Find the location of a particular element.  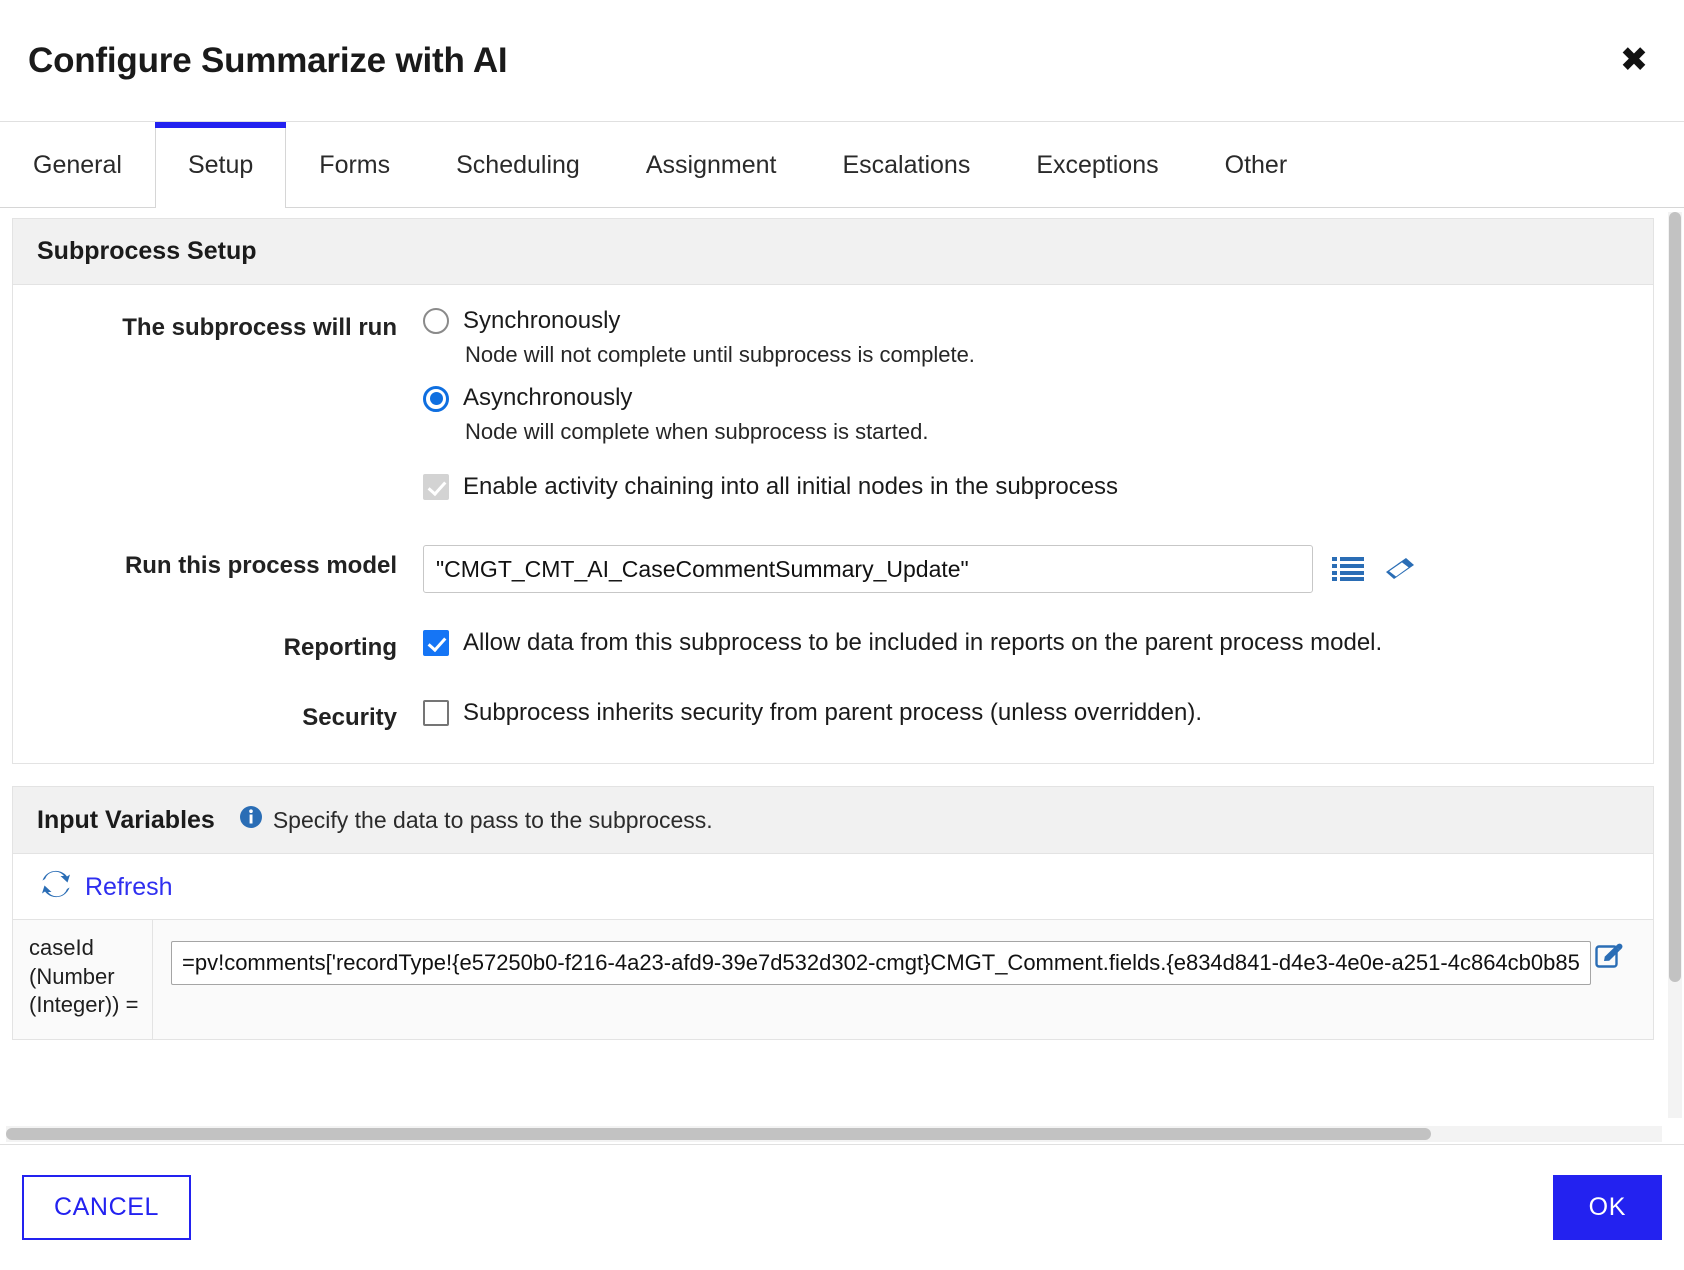

process-model-field is located at coordinates (1038, 569).